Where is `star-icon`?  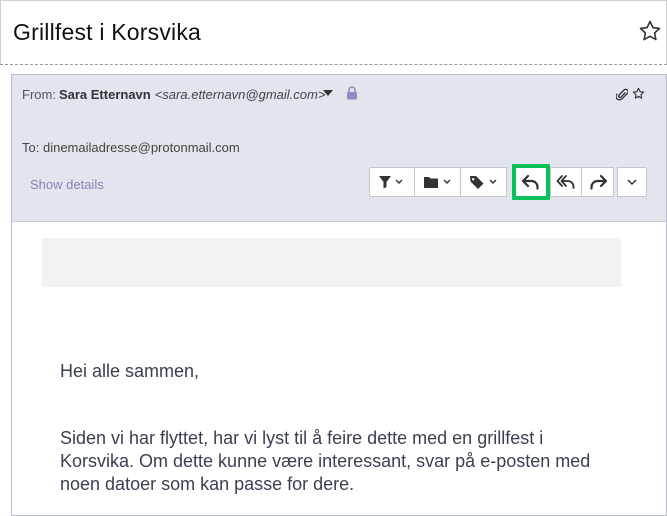
star-icon is located at coordinates (650, 31).